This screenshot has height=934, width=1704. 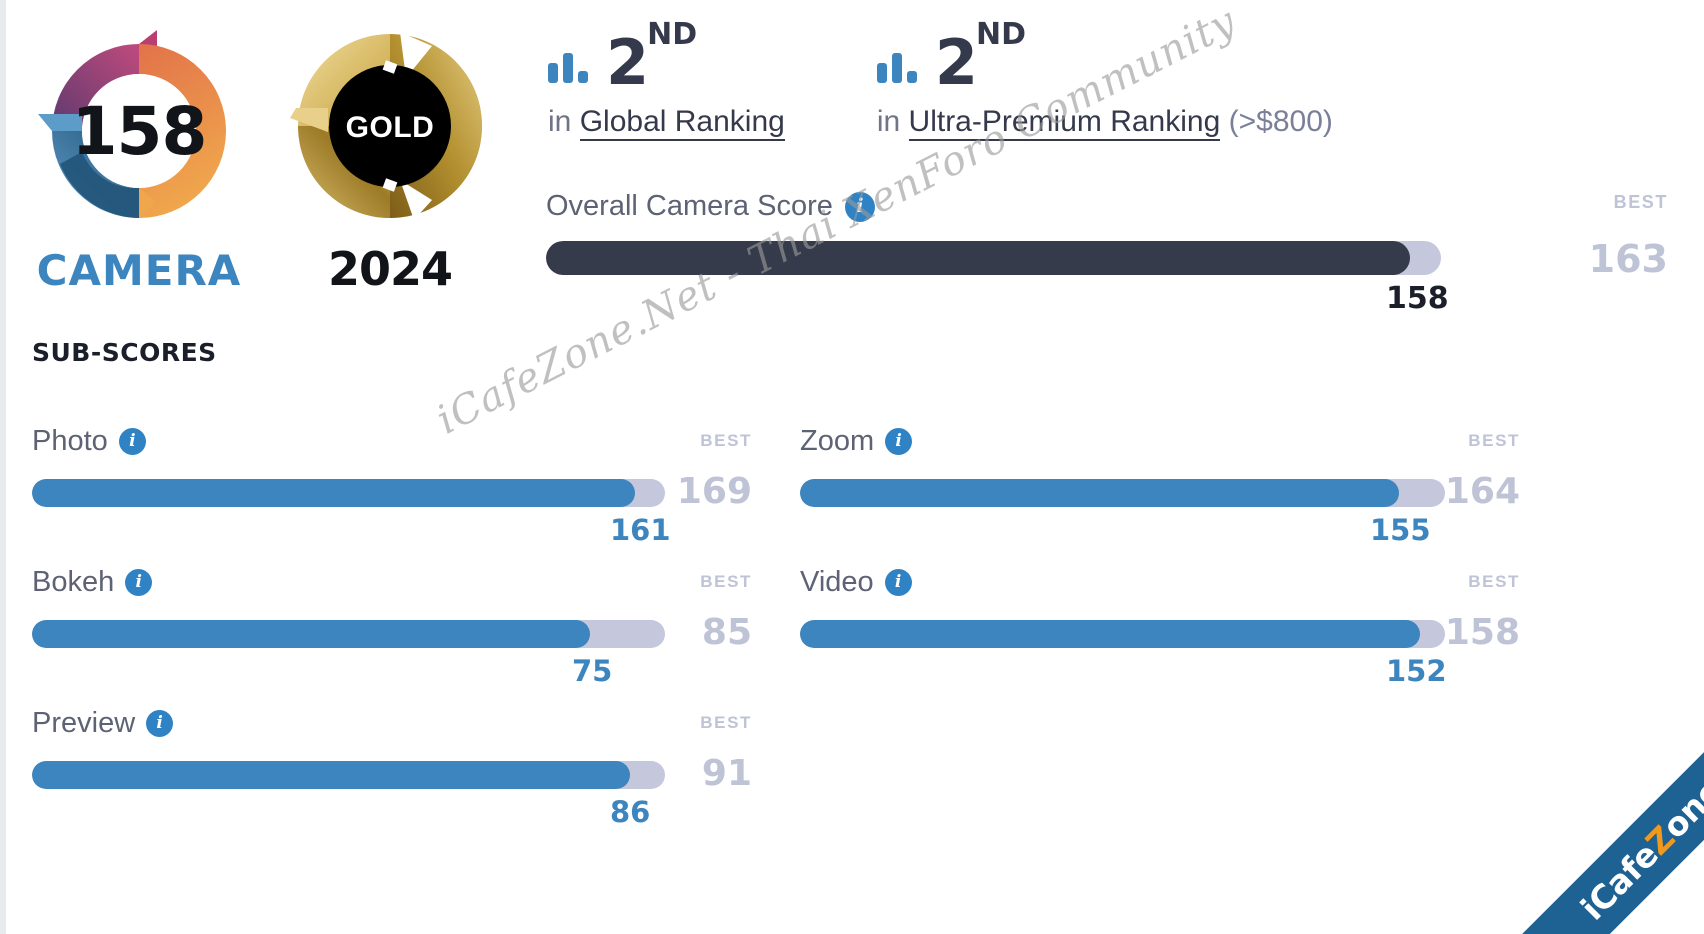 I want to click on ranking-ultra-premium-link: Ultra-Premium Ranking, so click(x=1064, y=122).